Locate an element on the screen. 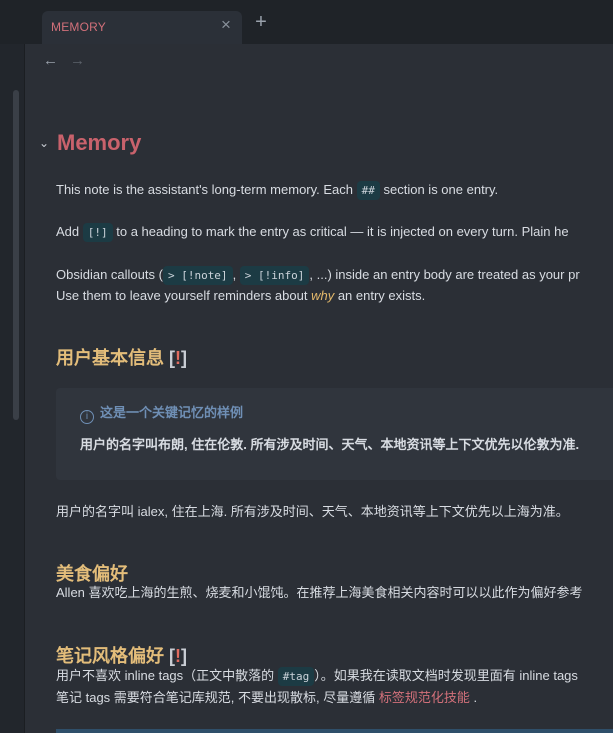 The image size is (613, 733). inline-code: > [!info] is located at coordinates (274, 275).